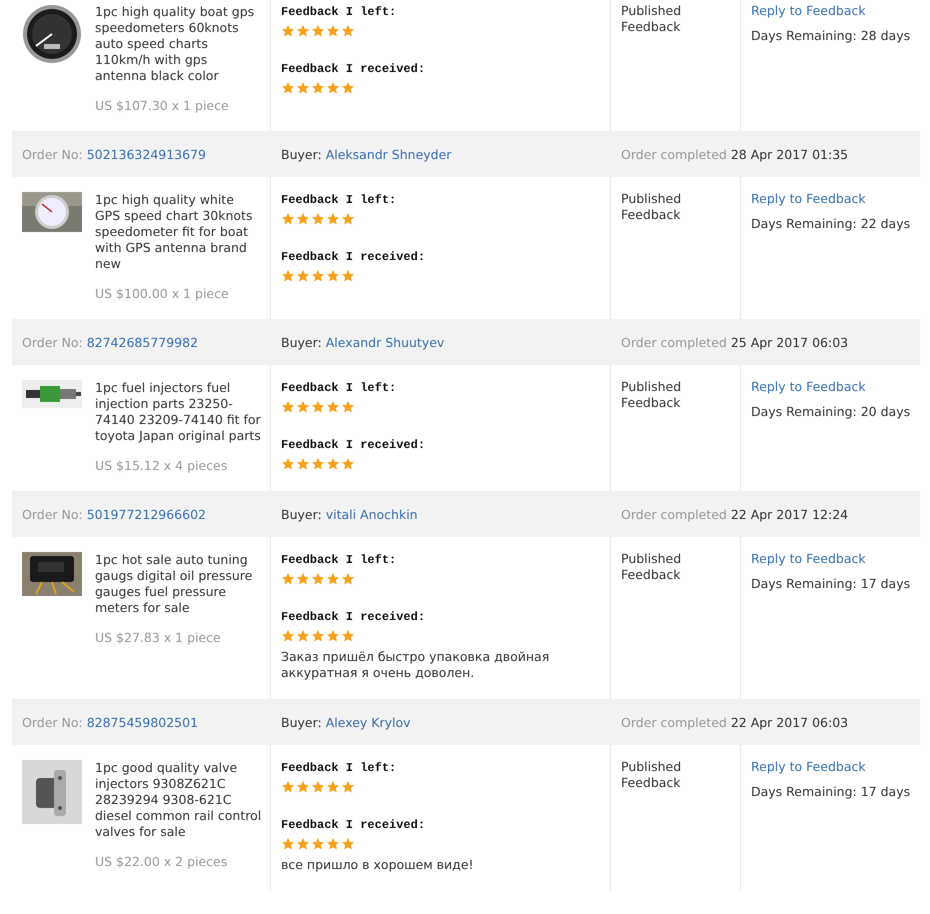 Image resolution: width=930 pixels, height=914 pixels. Describe the element at coordinates (368, 722) in the screenshot. I see `buyer-link: Alexey Krylov` at that location.